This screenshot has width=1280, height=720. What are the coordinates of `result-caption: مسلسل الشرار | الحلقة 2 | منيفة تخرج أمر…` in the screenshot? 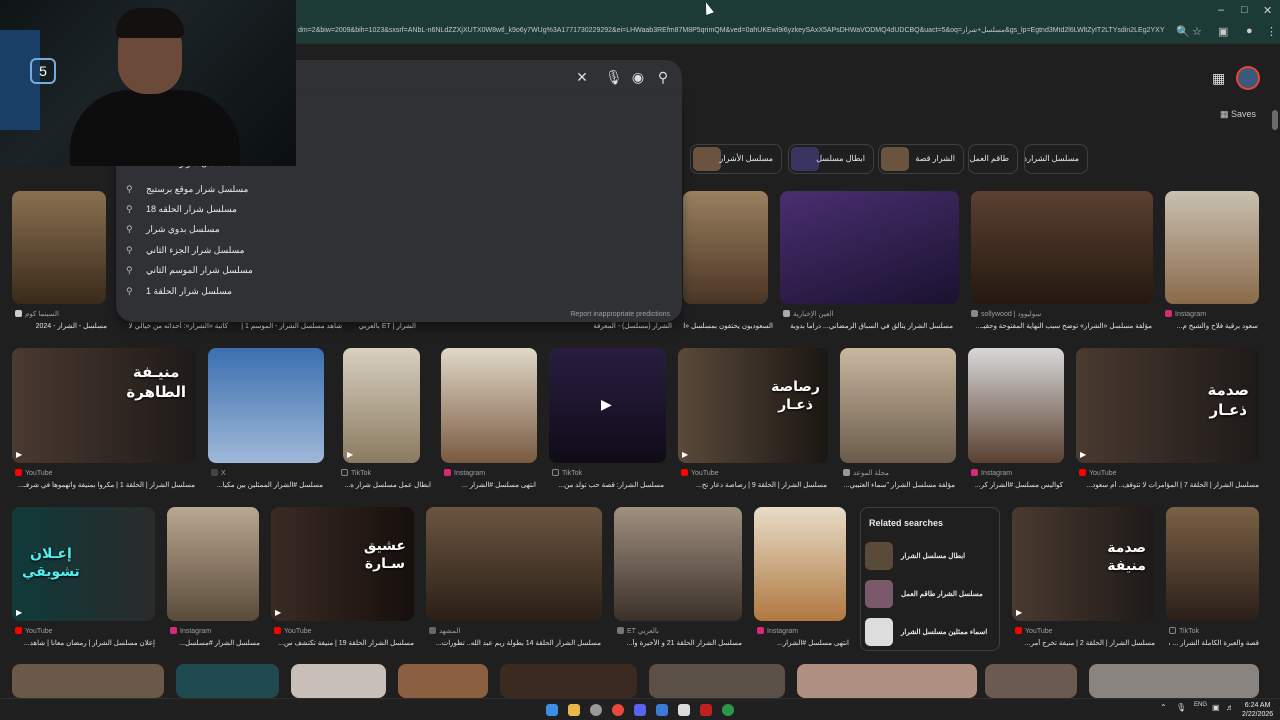 It's located at (1085, 643).